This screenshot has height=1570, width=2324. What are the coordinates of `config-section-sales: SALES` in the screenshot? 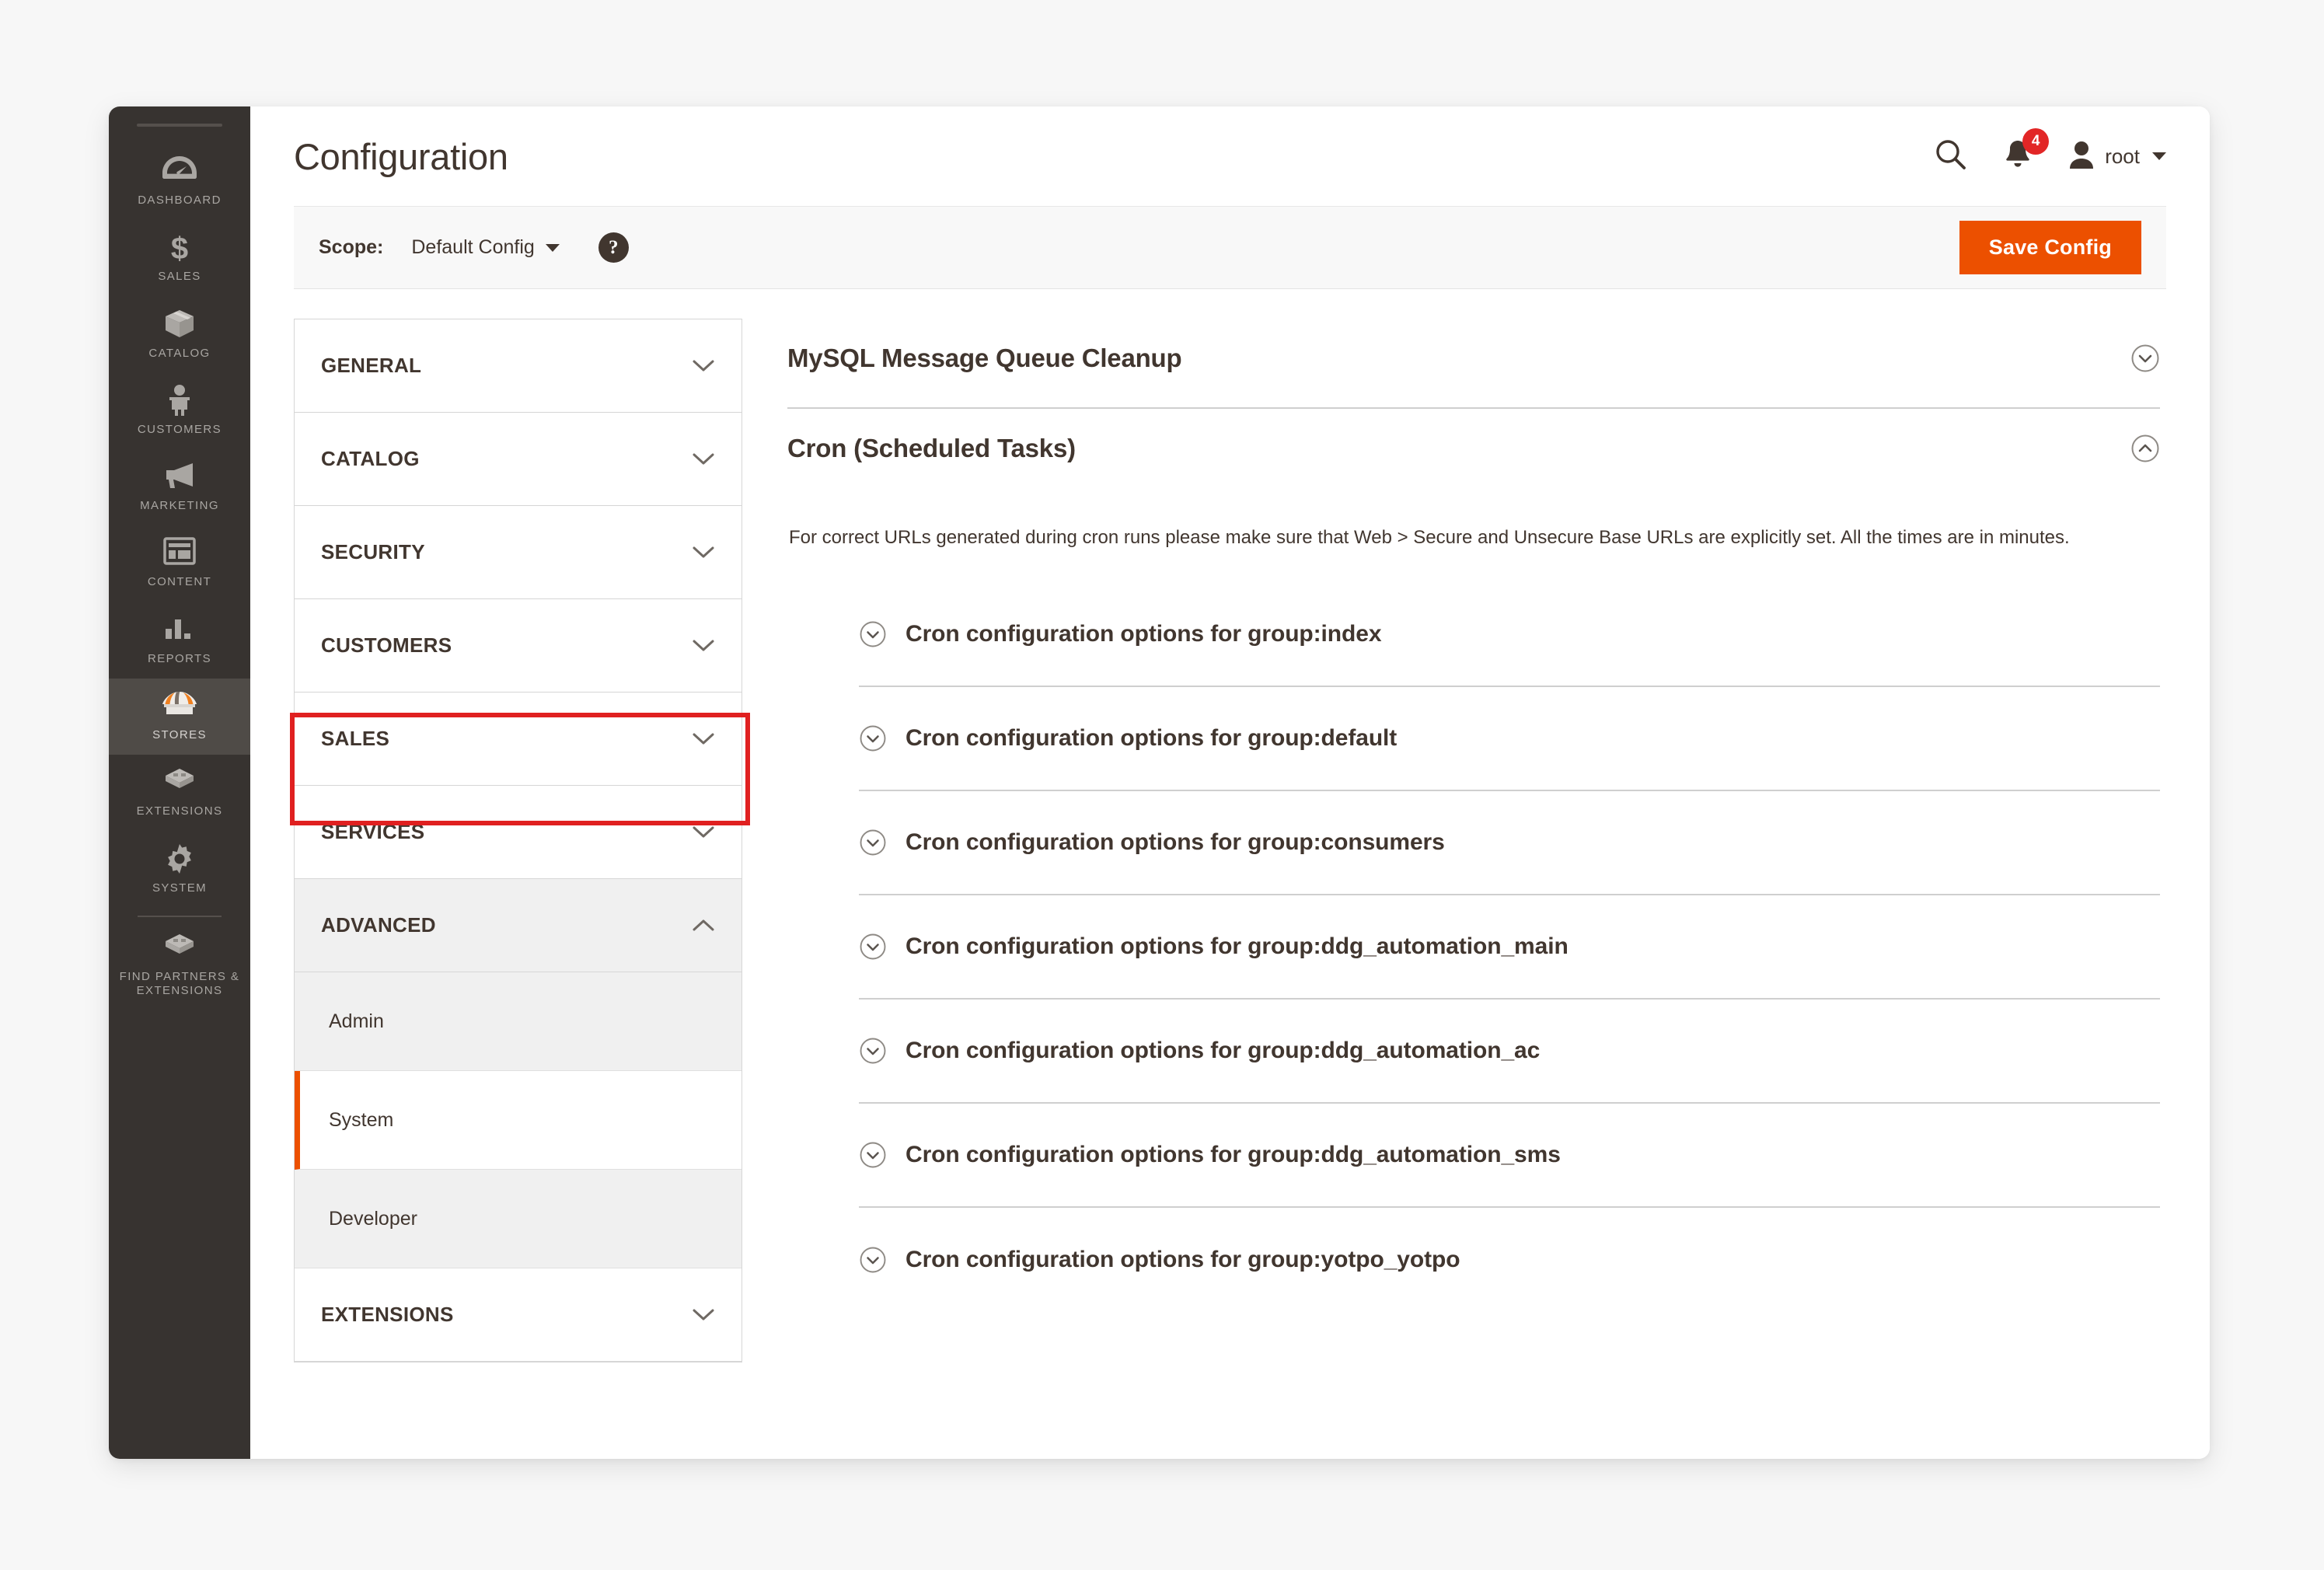 It's located at (518, 739).